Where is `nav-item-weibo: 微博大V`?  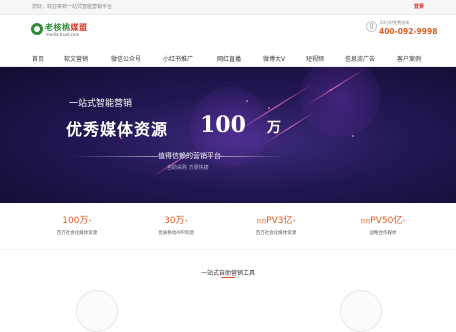 nav-item-weibo: 微博大V is located at coordinates (274, 58).